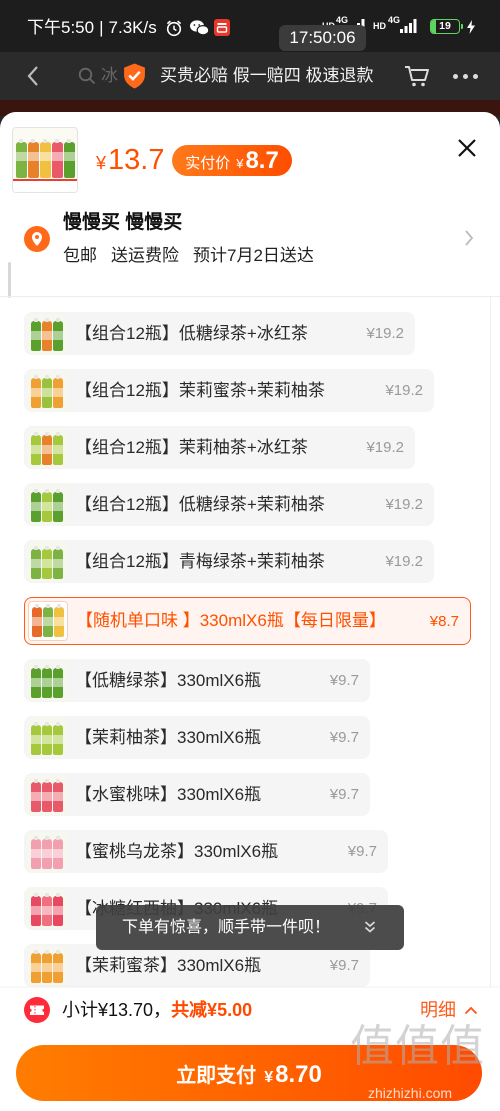 This screenshot has height=1111, width=500. Describe the element at coordinates (87, 76) in the screenshot. I see `search-icon` at that location.